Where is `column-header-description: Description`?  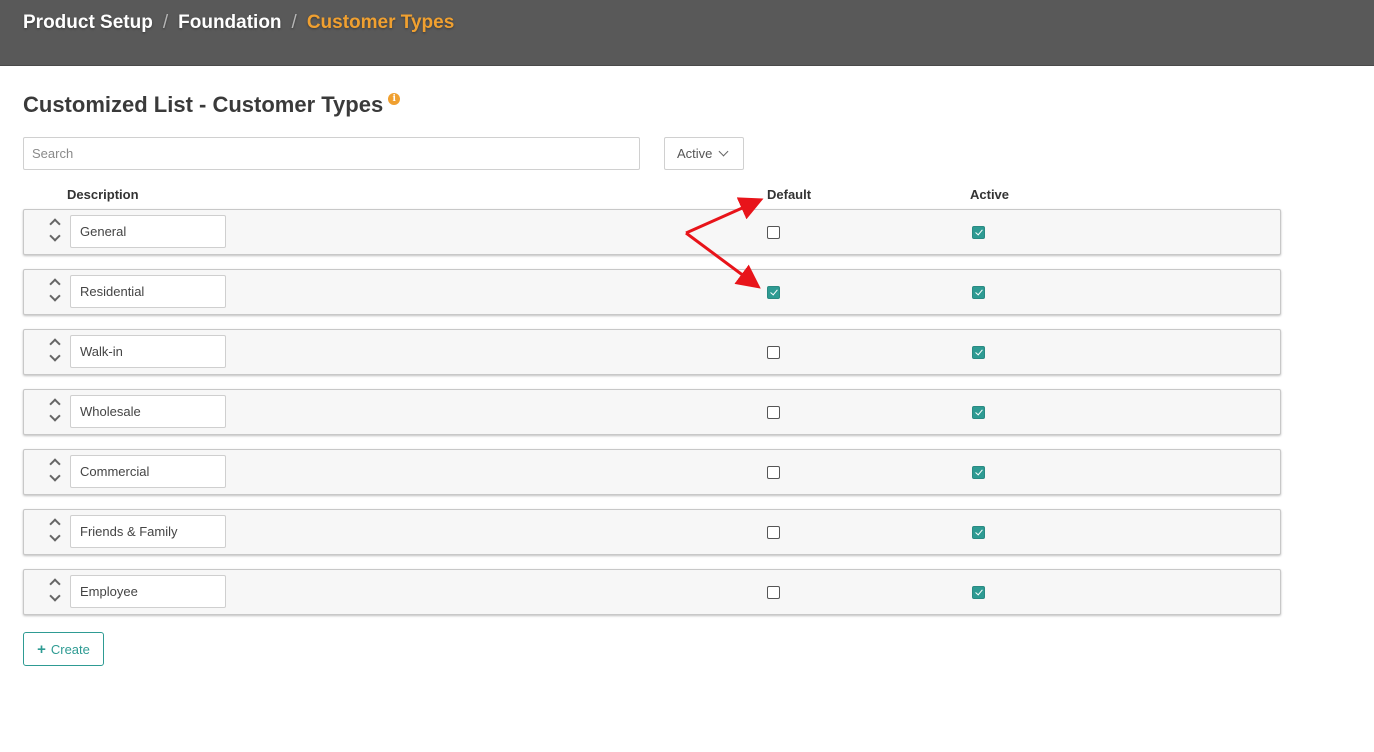 column-header-description: Description is located at coordinates (103, 194).